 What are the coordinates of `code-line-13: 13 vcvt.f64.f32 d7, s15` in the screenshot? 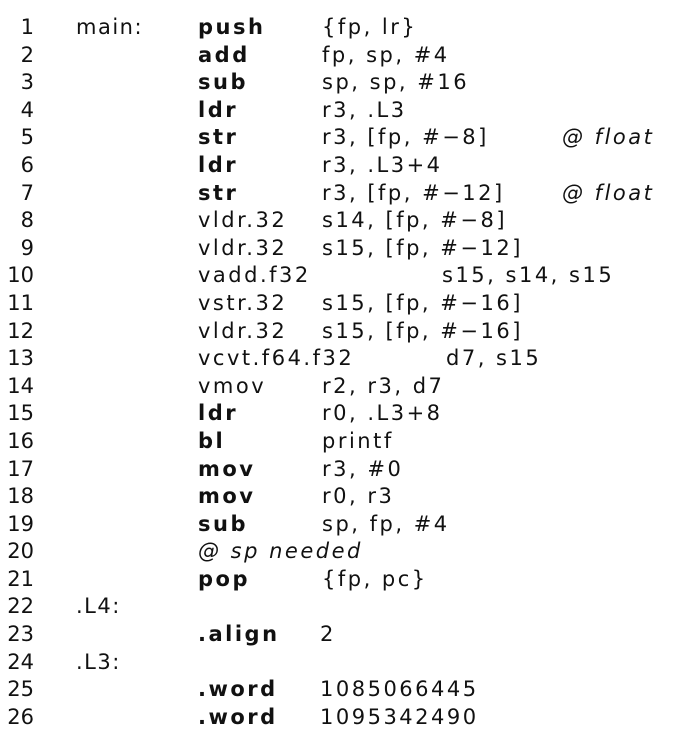 It's located at (350, 359).